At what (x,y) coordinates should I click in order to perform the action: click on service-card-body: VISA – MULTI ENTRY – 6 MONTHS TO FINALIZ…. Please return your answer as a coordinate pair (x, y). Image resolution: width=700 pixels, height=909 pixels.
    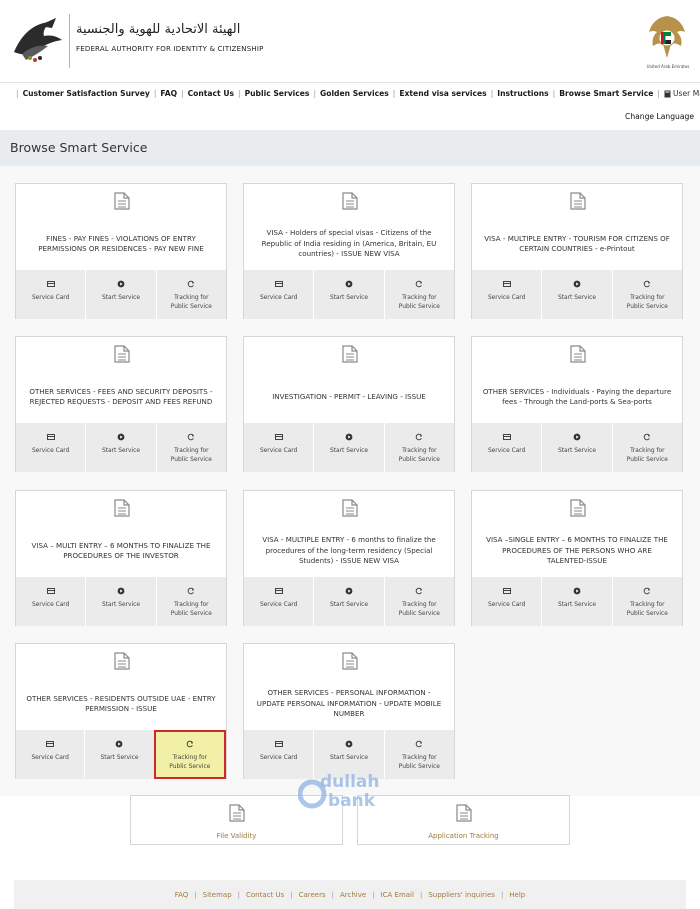
    Looking at the image, I should click on (121, 534).